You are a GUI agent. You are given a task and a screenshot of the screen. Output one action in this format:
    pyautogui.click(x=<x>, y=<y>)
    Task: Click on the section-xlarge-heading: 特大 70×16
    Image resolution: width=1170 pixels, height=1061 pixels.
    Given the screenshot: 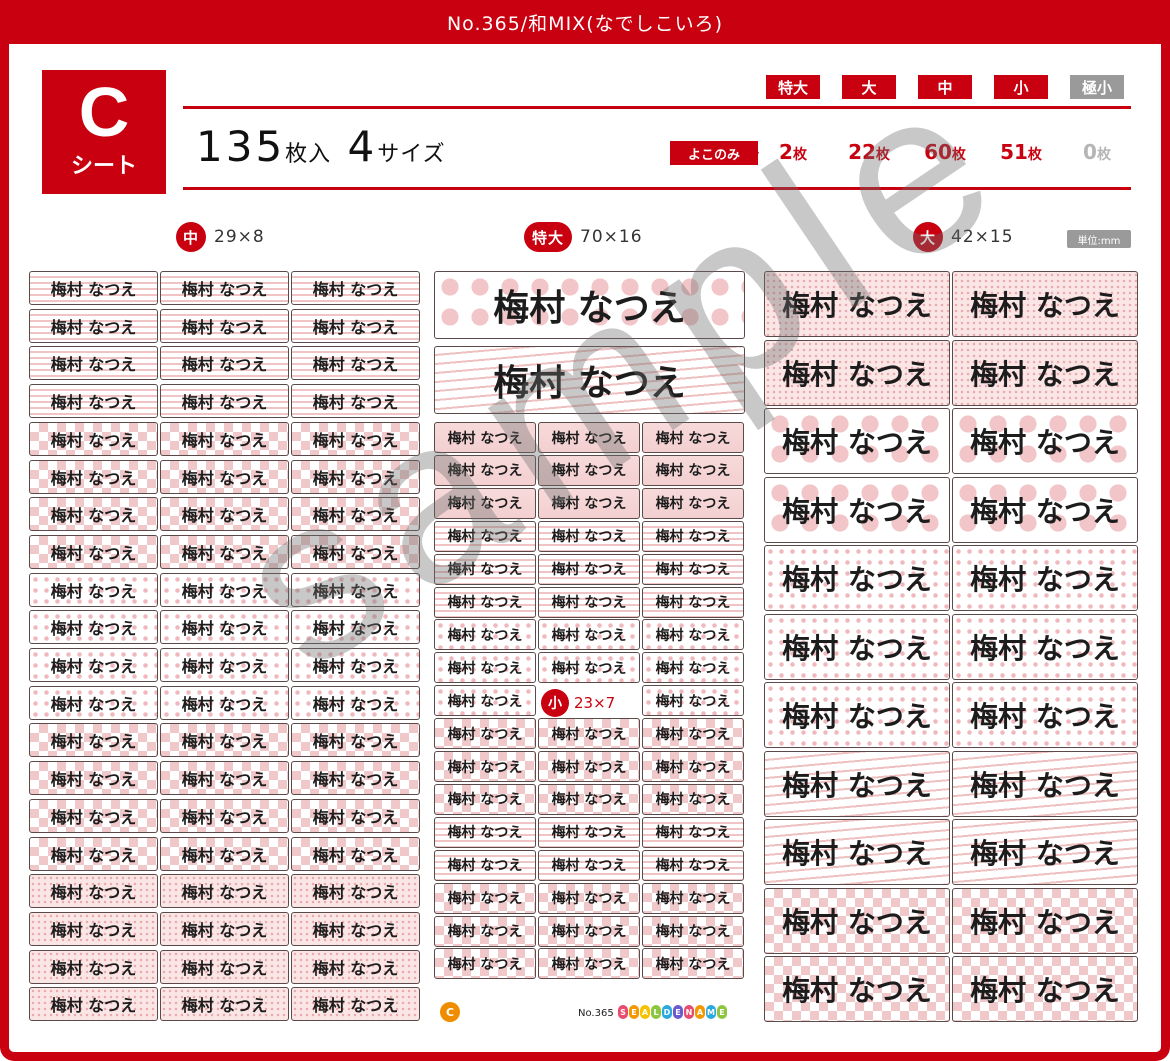 What is the action you would take?
    pyautogui.click(x=583, y=237)
    